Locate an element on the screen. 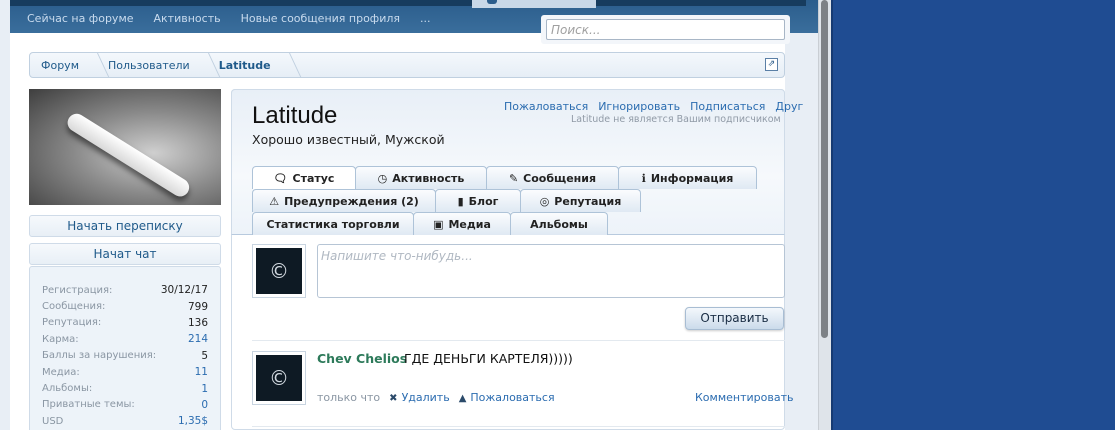  stat-label: Сообщения: is located at coordinates (74, 307).